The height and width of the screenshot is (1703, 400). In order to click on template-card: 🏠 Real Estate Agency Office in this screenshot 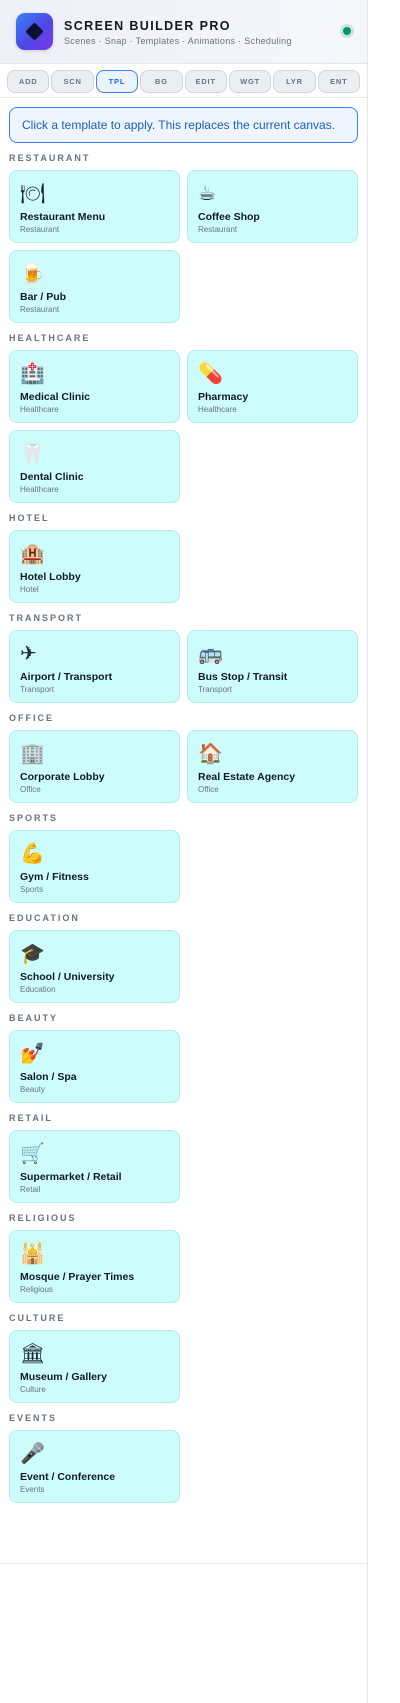, I will do `click(272, 766)`.